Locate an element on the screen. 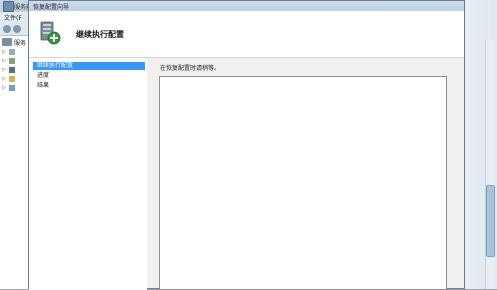  instruction-text: 在恢复配置时请稍等。 is located at coordinates (190, 68).